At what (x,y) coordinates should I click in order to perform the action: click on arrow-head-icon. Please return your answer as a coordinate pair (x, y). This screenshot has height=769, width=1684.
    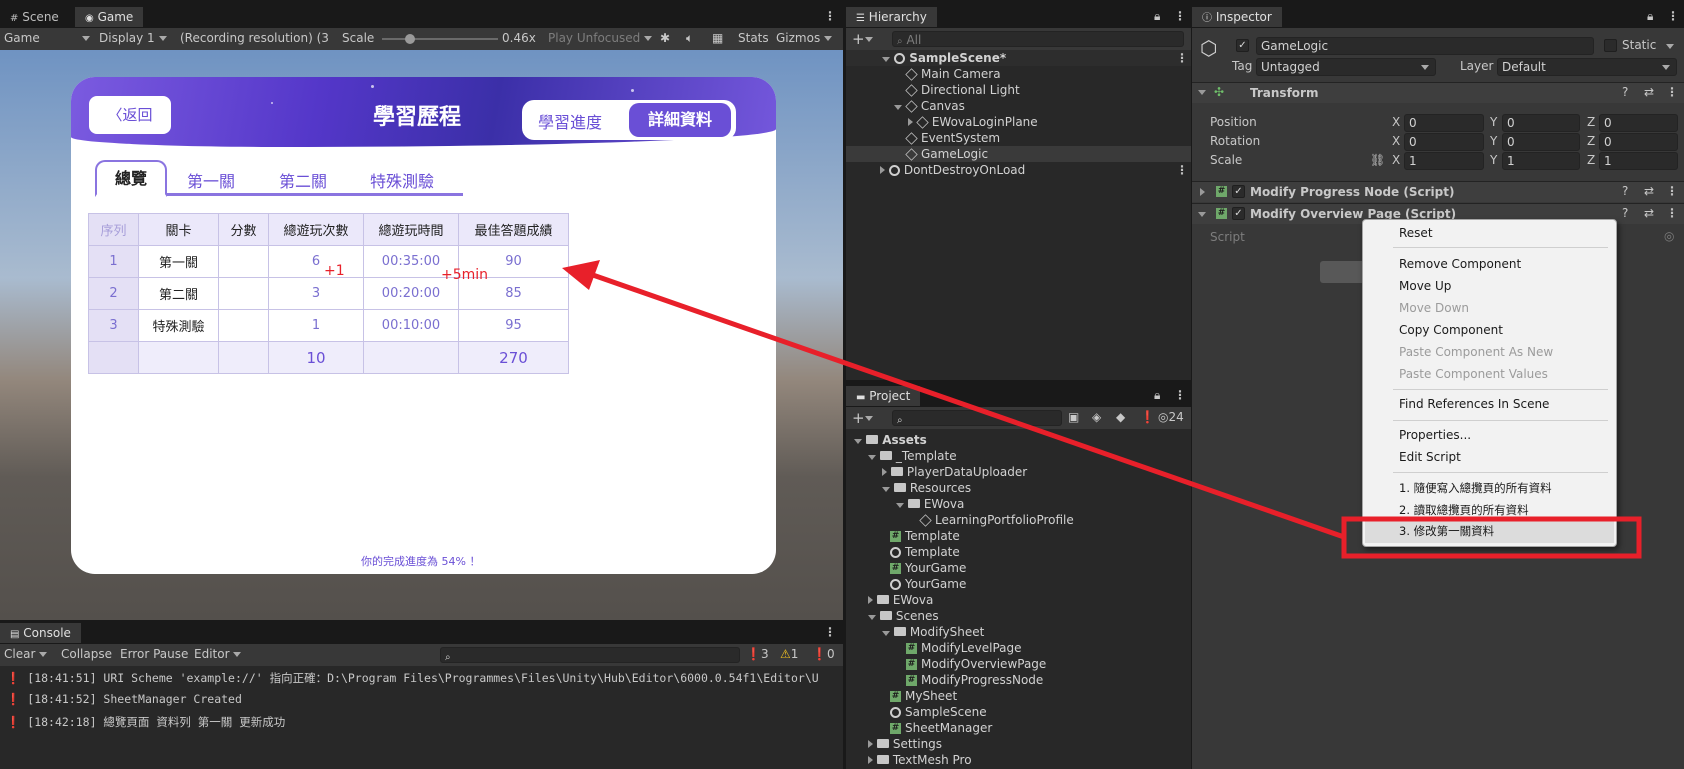
    Looking at the image, I should click on (581, 275).